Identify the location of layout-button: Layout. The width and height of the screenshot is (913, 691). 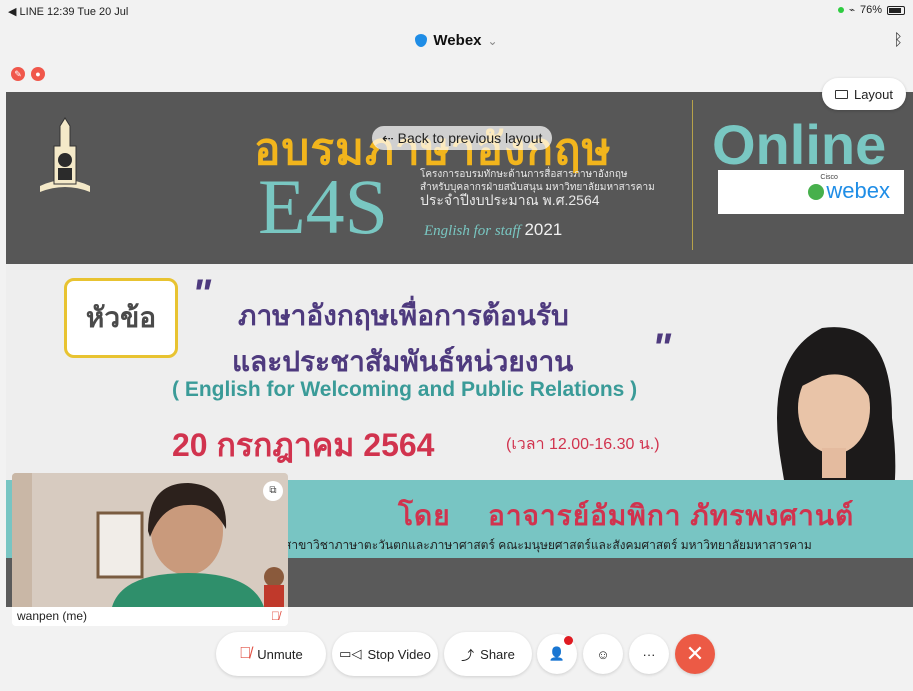
(864, 94).